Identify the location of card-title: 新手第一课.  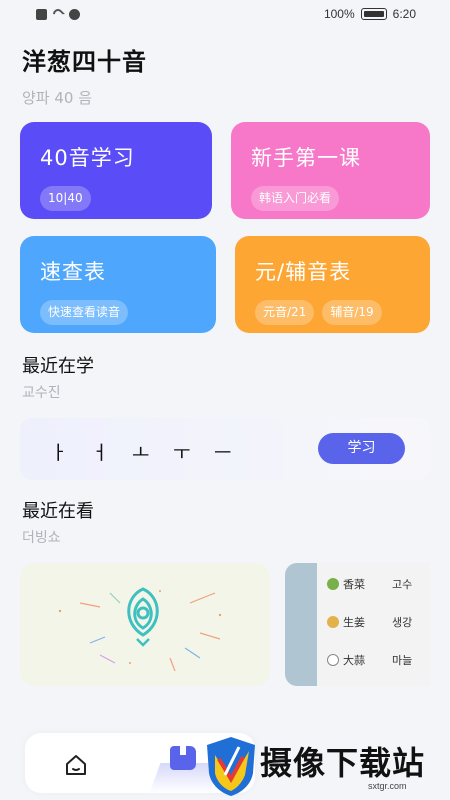
(306, 158).